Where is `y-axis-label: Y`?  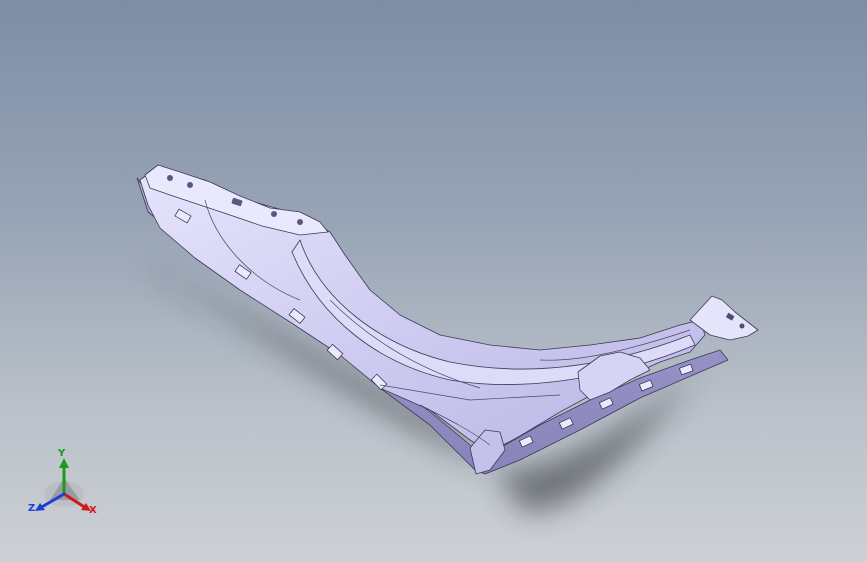
y-axis-label: Y is located at coordinates (62, 453).